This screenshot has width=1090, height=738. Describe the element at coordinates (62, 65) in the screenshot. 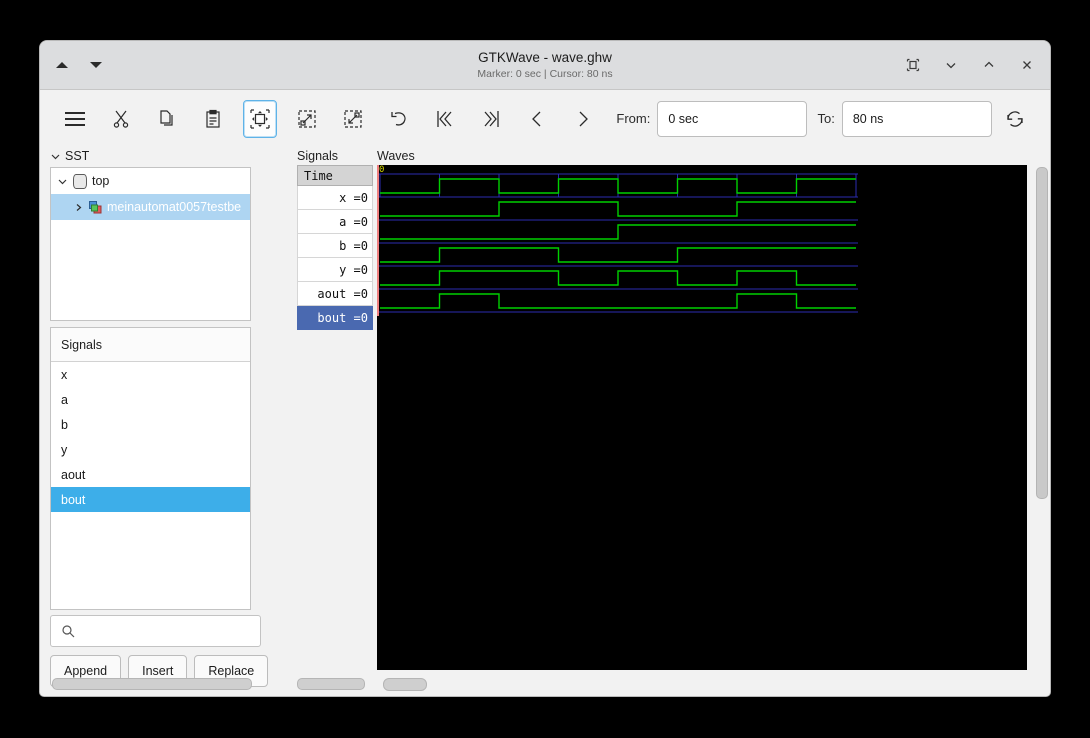

I see `triangle-up-icon` at that location.